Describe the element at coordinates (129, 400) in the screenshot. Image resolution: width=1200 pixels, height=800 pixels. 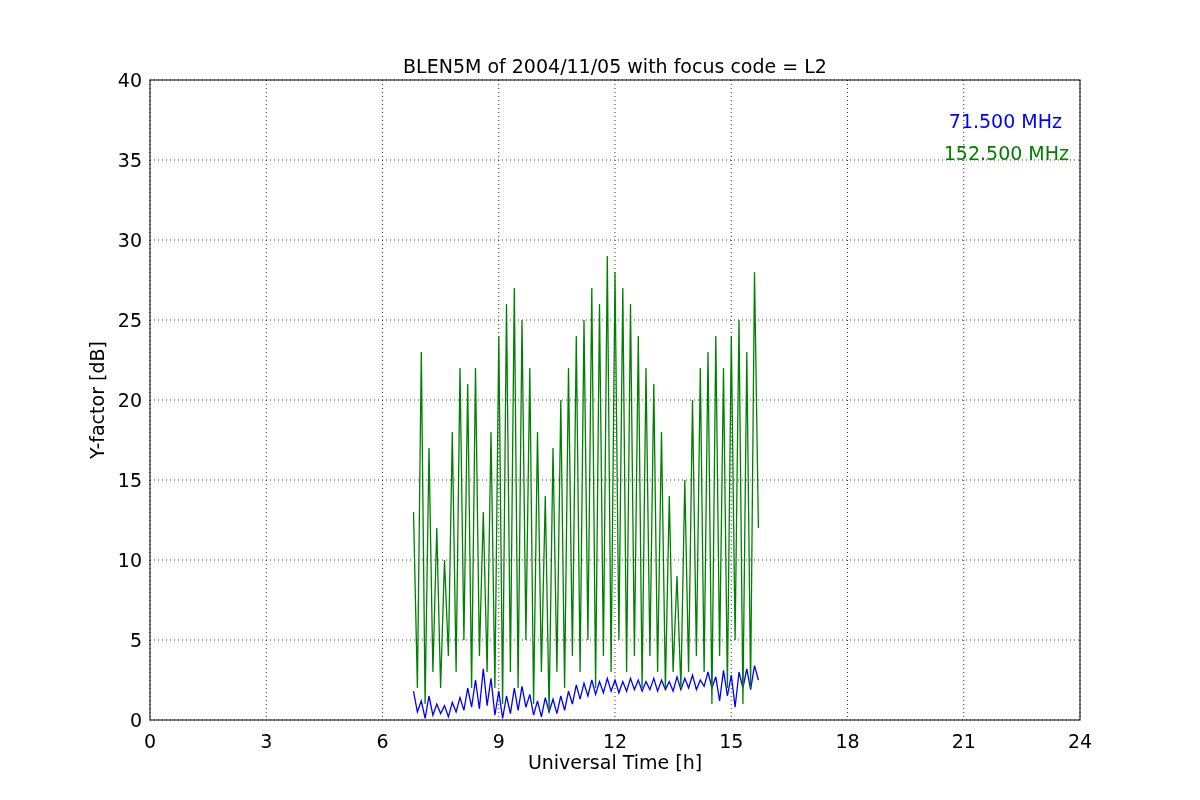
I see `y-tick-label: 20` at that location.